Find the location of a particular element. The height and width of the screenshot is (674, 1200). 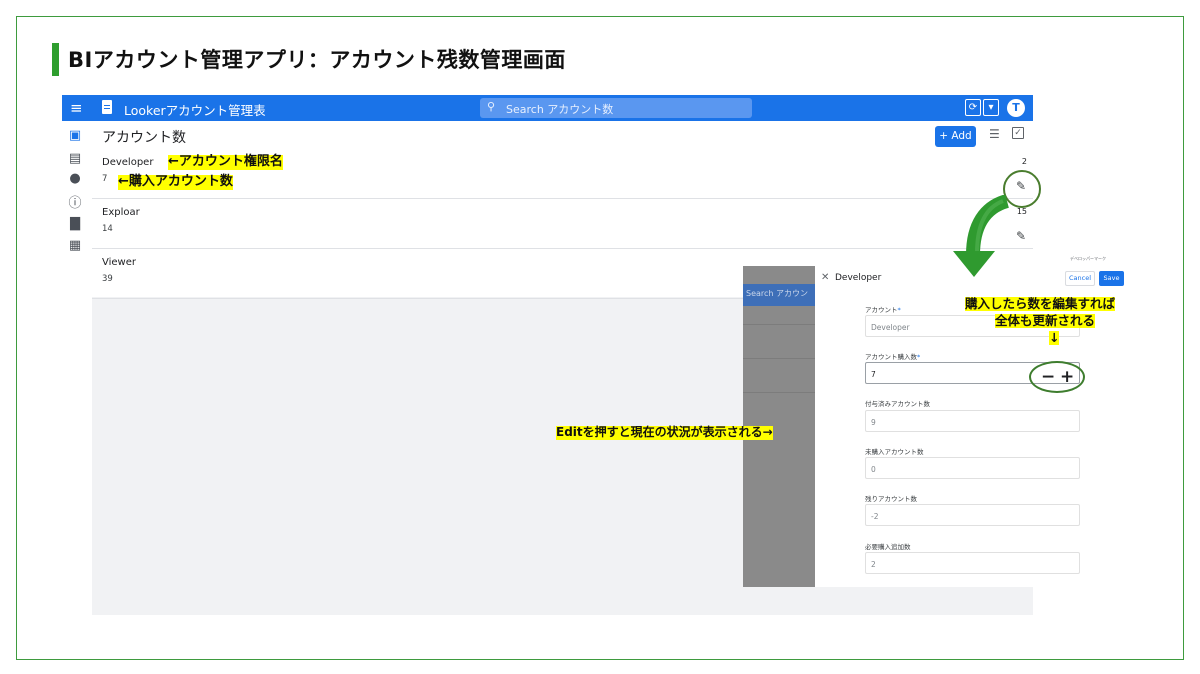

sidebar-calendar-icon: ▣ is located at coordinates (75, 136).